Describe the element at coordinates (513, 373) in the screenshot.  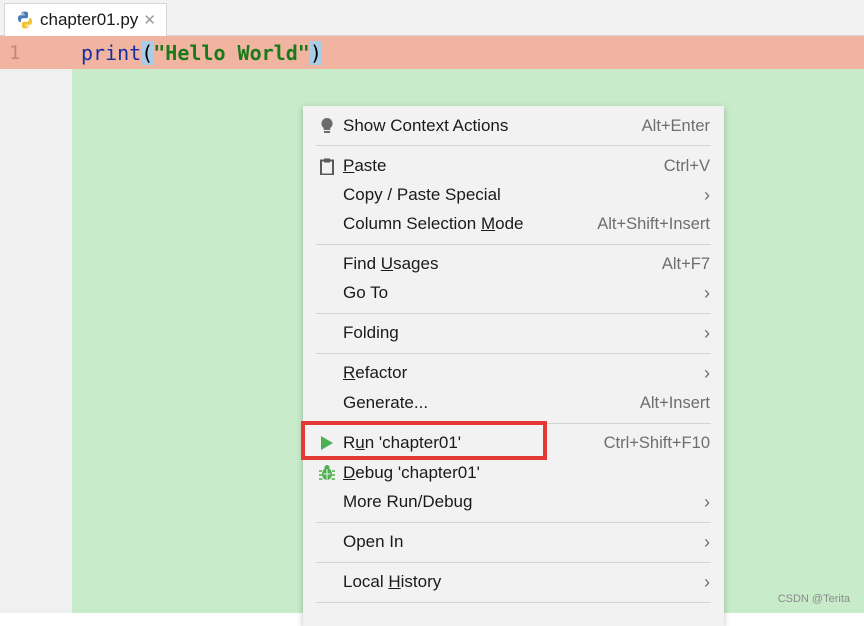
I see `menu-item-refactor: Refactor ›` at that location.